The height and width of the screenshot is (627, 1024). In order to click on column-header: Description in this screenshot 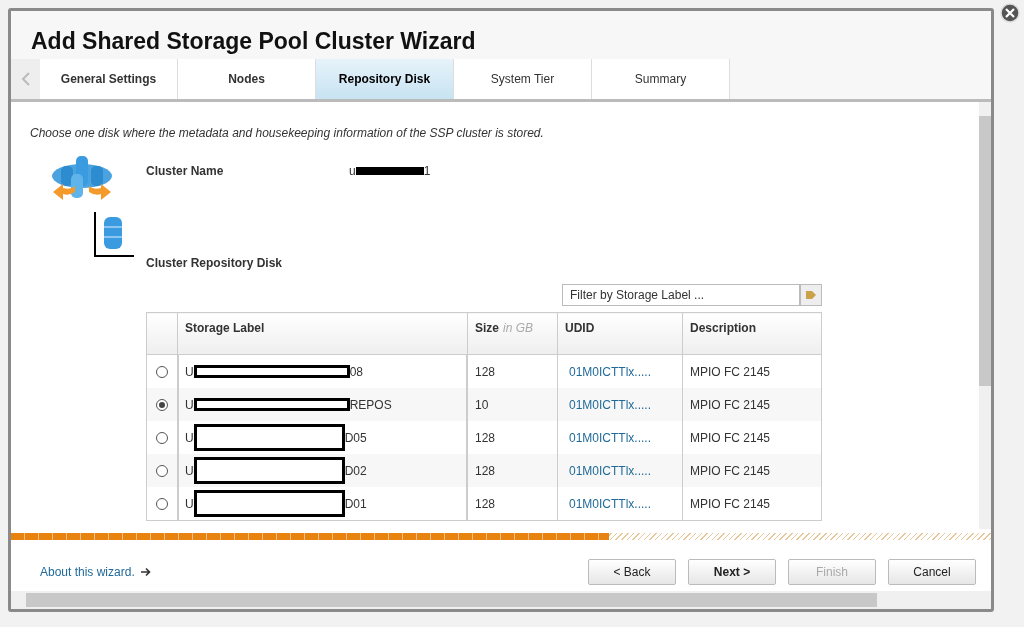, I will do `click(752, 333)`.